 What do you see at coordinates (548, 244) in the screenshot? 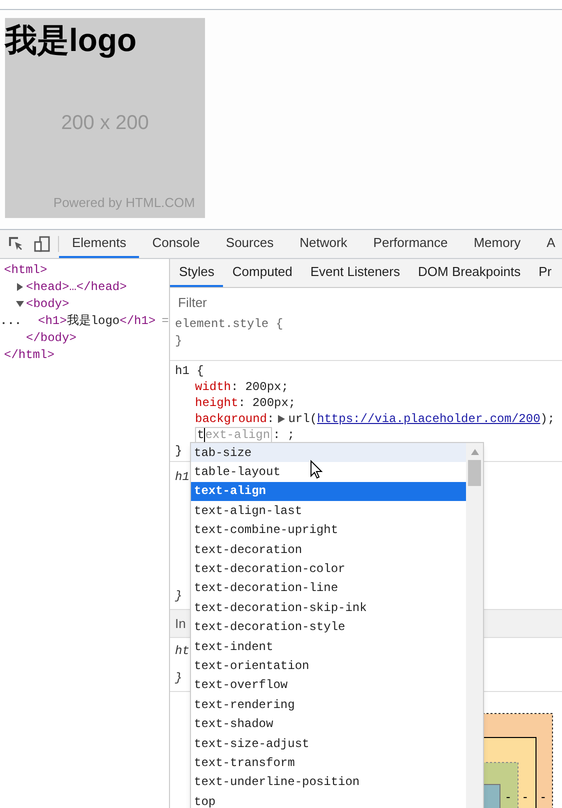
I see `panel-tab: A` at bounding box center [548, 244].